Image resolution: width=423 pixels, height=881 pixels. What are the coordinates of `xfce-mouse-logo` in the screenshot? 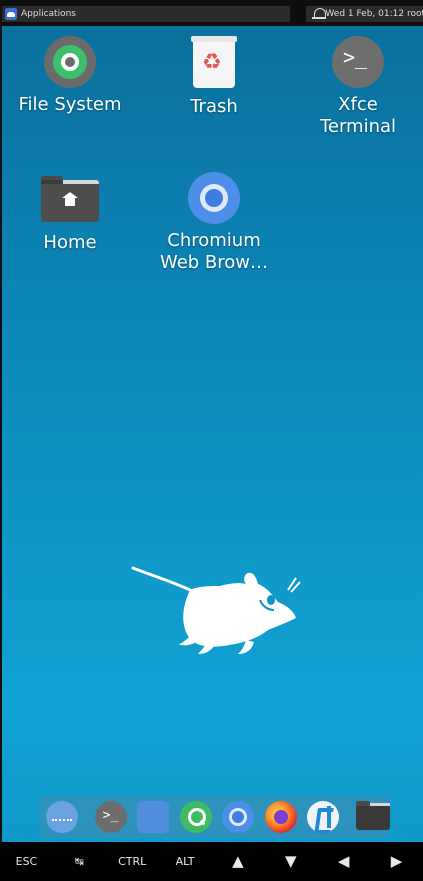 It's located at (216, 610).